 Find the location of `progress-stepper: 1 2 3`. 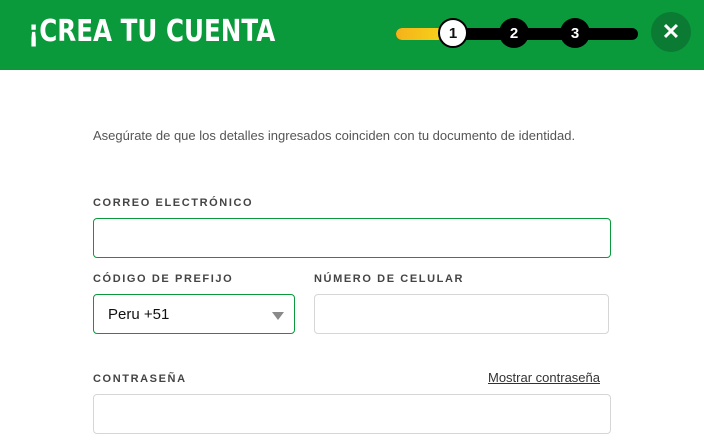

progress-stepper: 1 2 3 is located at coordinates (517, 34).